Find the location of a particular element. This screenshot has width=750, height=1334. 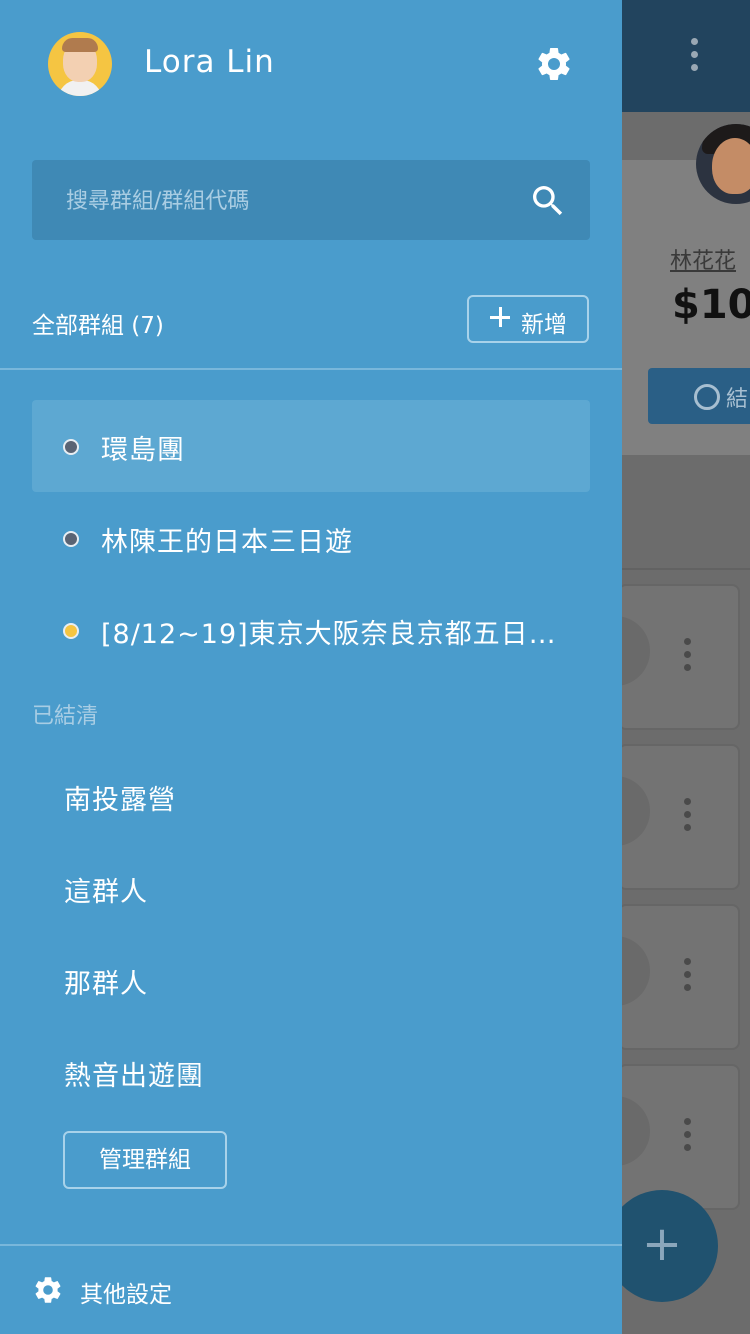

search-box is located at coordinates (311, 200).